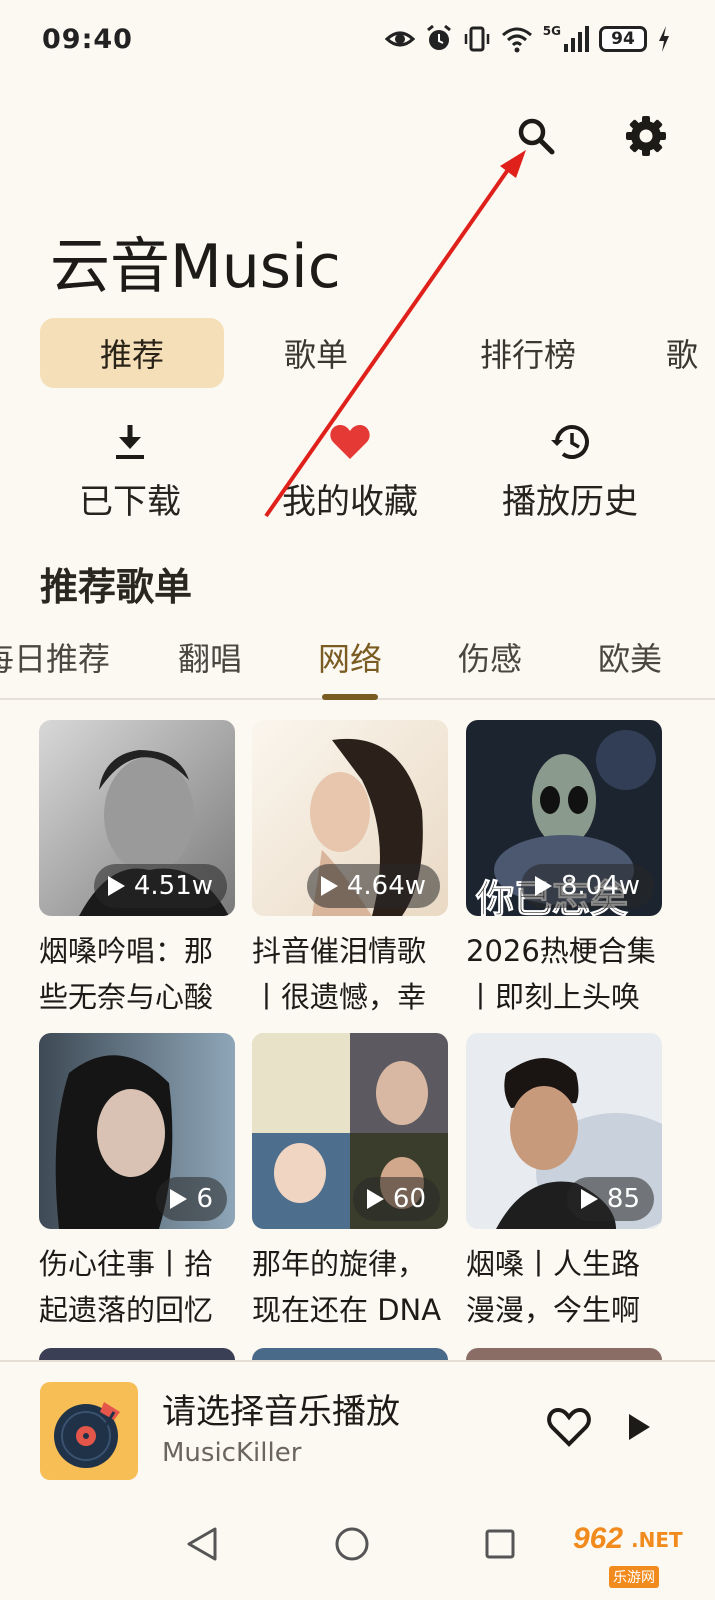 The height and width of the screenshot is (1600, 715). I want to click on player-cover, so click(89, 1431).